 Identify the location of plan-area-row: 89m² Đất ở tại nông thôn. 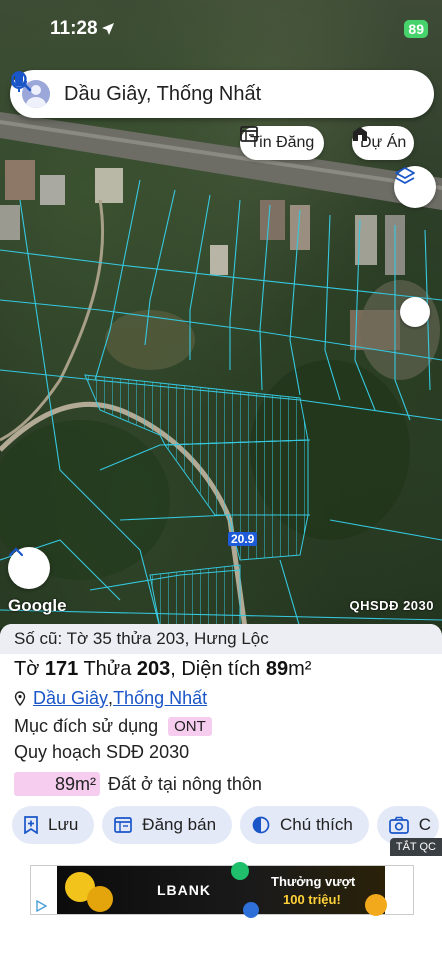
(138, 784).